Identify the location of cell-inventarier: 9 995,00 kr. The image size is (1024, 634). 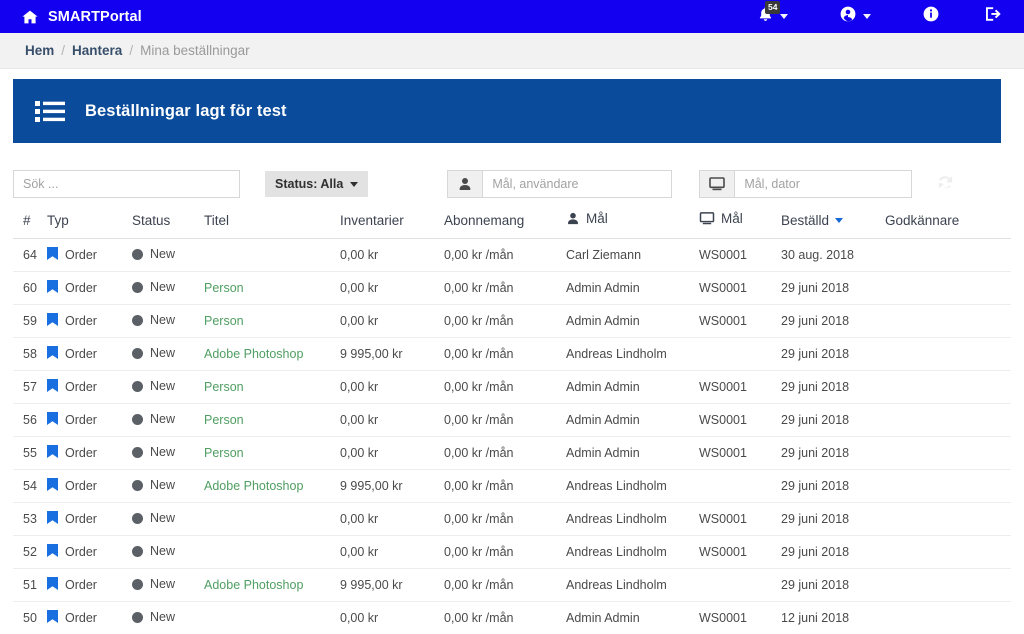
(392, 354).